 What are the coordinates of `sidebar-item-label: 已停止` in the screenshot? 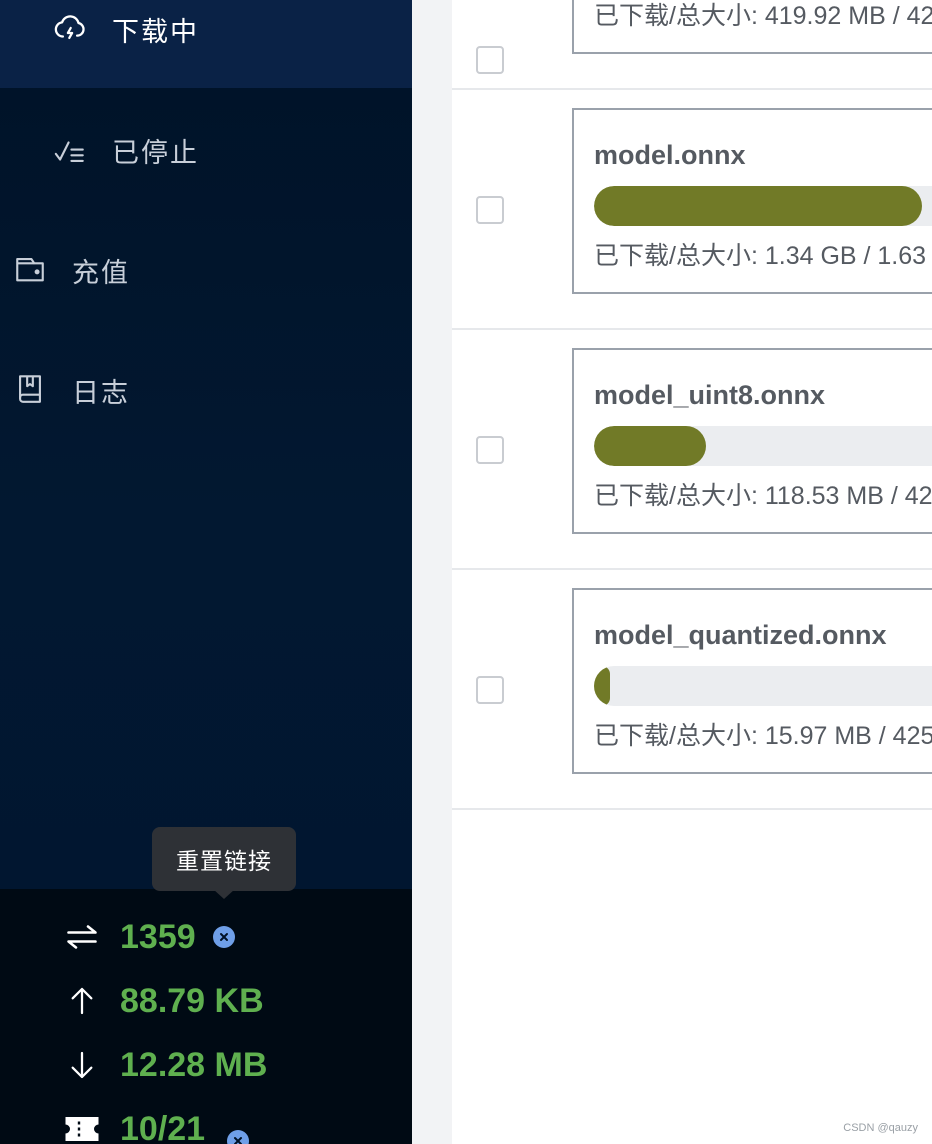 It's located at (155, 153).